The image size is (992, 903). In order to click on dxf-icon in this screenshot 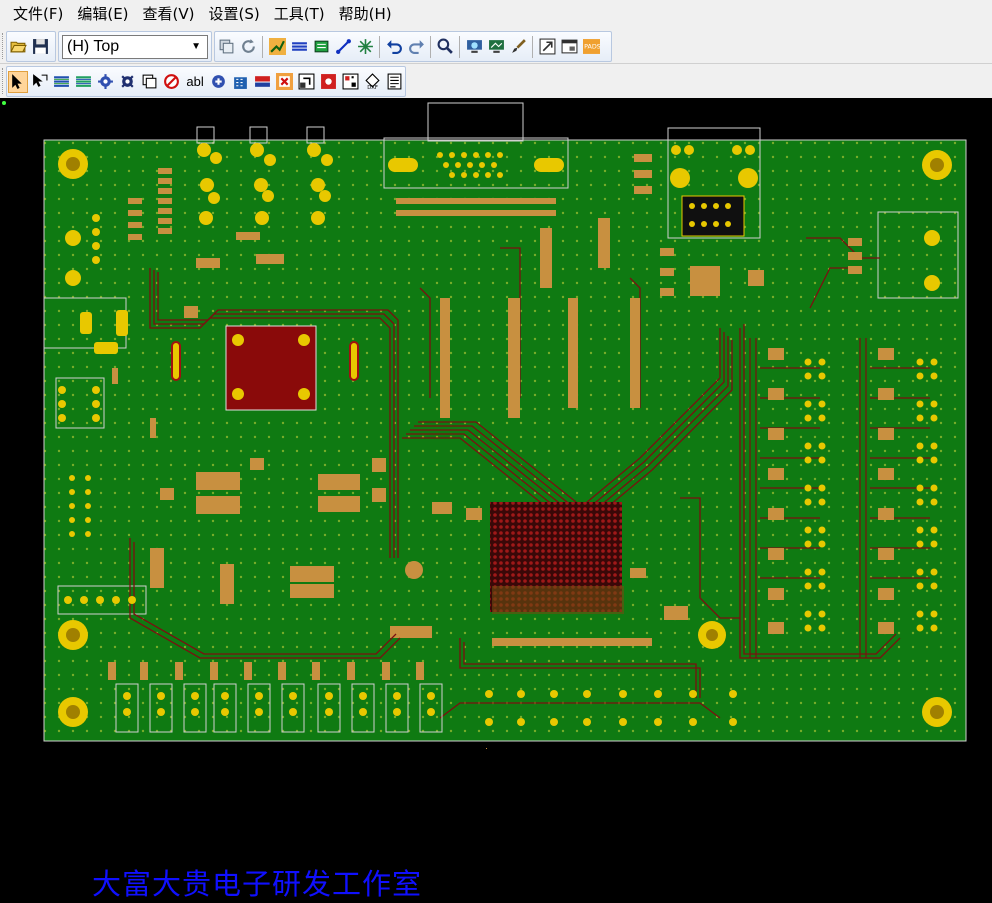, I will do `click(328, 82)`.